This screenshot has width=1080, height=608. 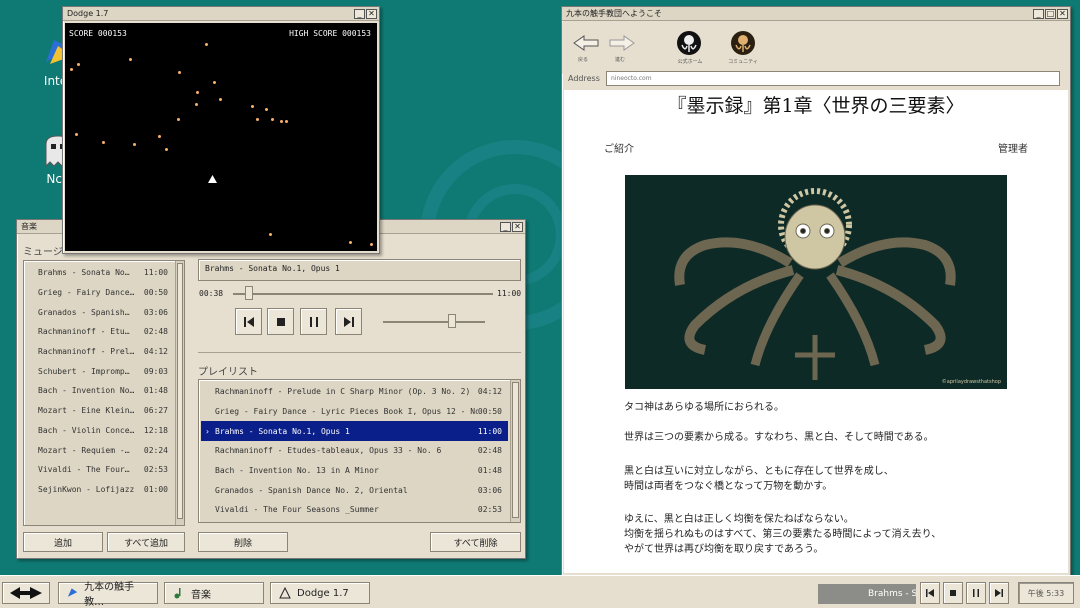 What do you see at coordinates (155, 430) in the screenshot?
I see `track-duration: 12:18` at bounding box center [155, 430].